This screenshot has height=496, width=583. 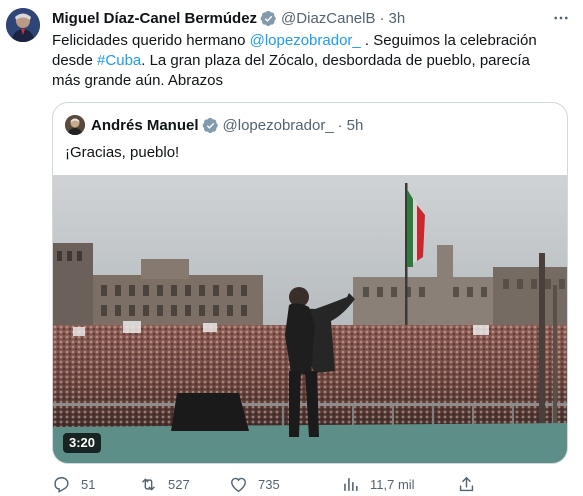 I want to click on views-count: 11,7 mil, so click(x=392, y=484).